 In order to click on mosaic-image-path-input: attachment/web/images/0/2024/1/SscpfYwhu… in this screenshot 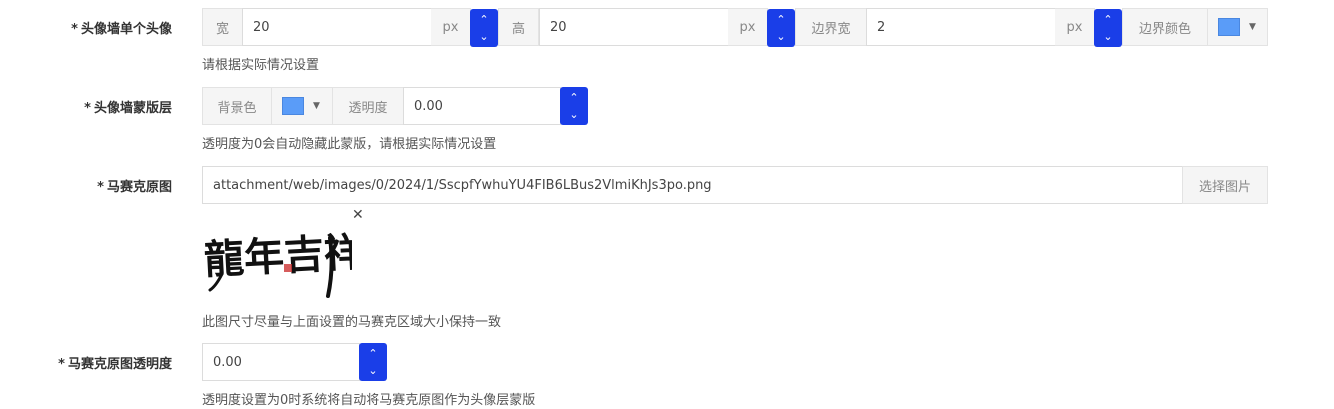, I will do `click(692, 185)`.